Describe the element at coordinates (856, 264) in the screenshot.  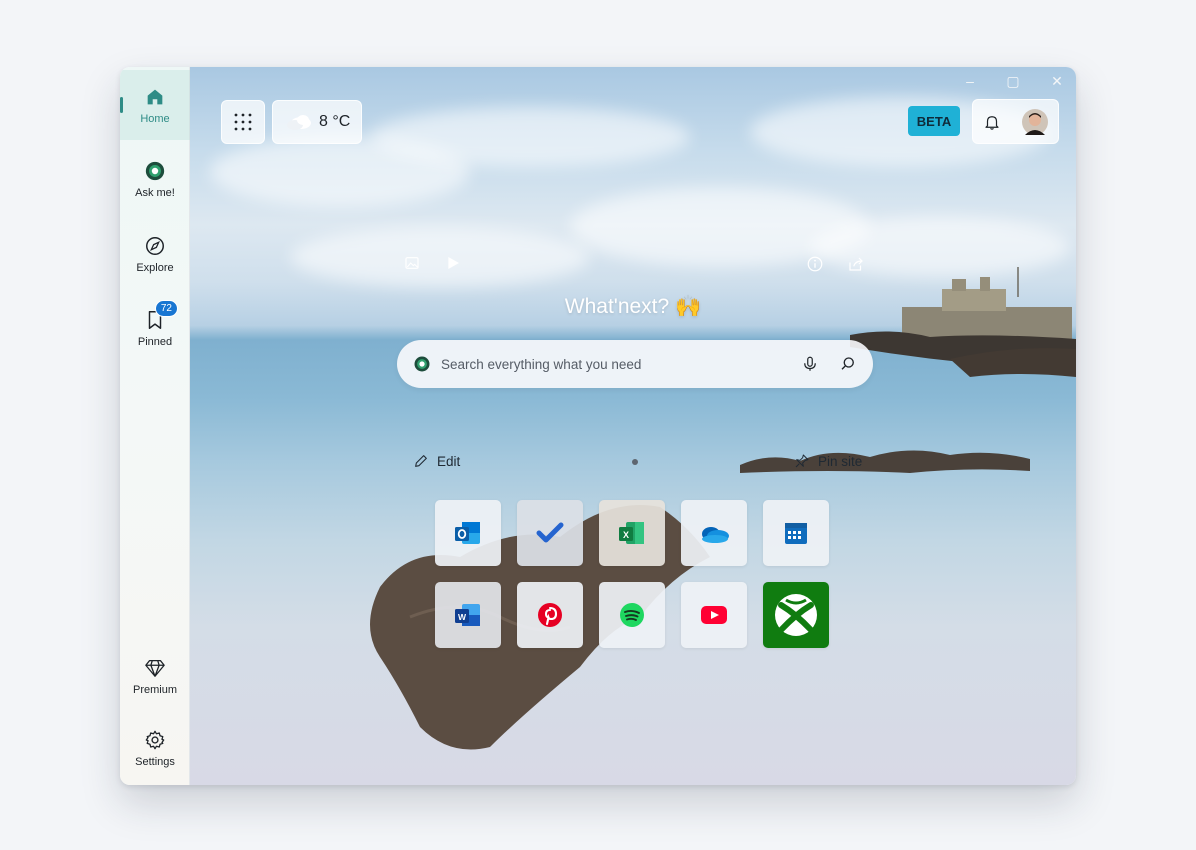
I see `share-icon` at that location.